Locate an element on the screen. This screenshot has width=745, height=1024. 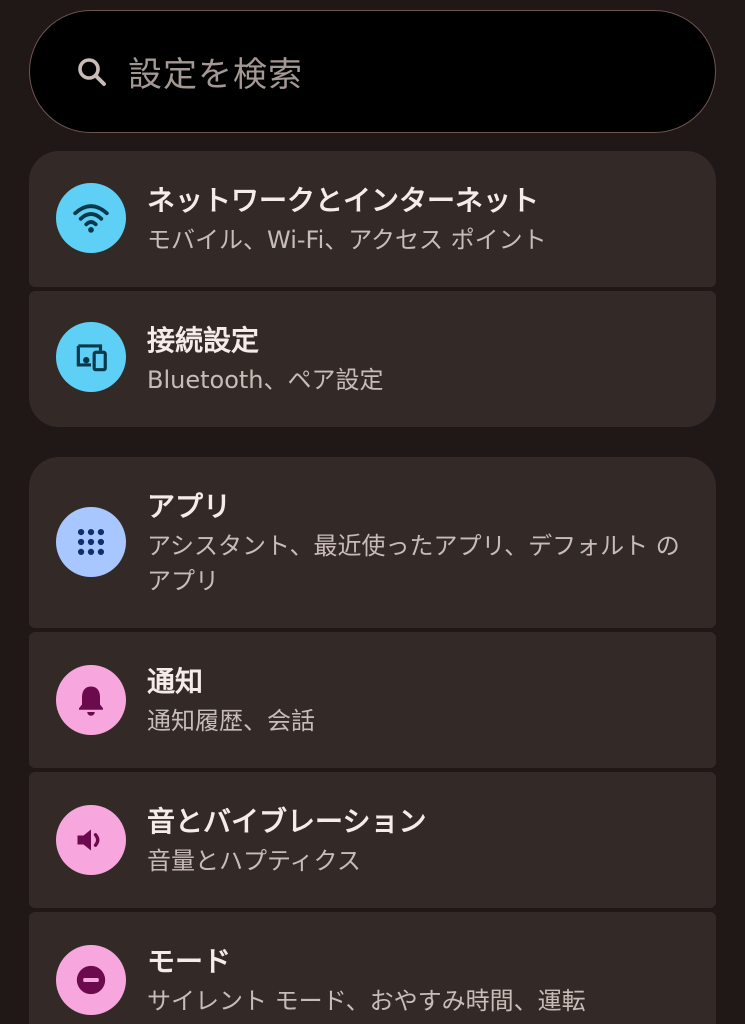
settings-item-network: ネットワークとインターネット モバイル、Wi-Fi、アクセス ポイント is located at coordinates (372, 219).